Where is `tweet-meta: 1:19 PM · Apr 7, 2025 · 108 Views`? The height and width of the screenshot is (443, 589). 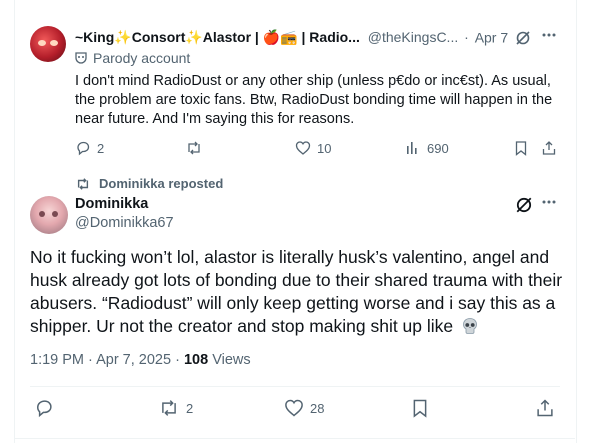
tweet-meta: 1:19 PM · Apr 7, 2025 · 108 Views is located at coordinates (140, 360).